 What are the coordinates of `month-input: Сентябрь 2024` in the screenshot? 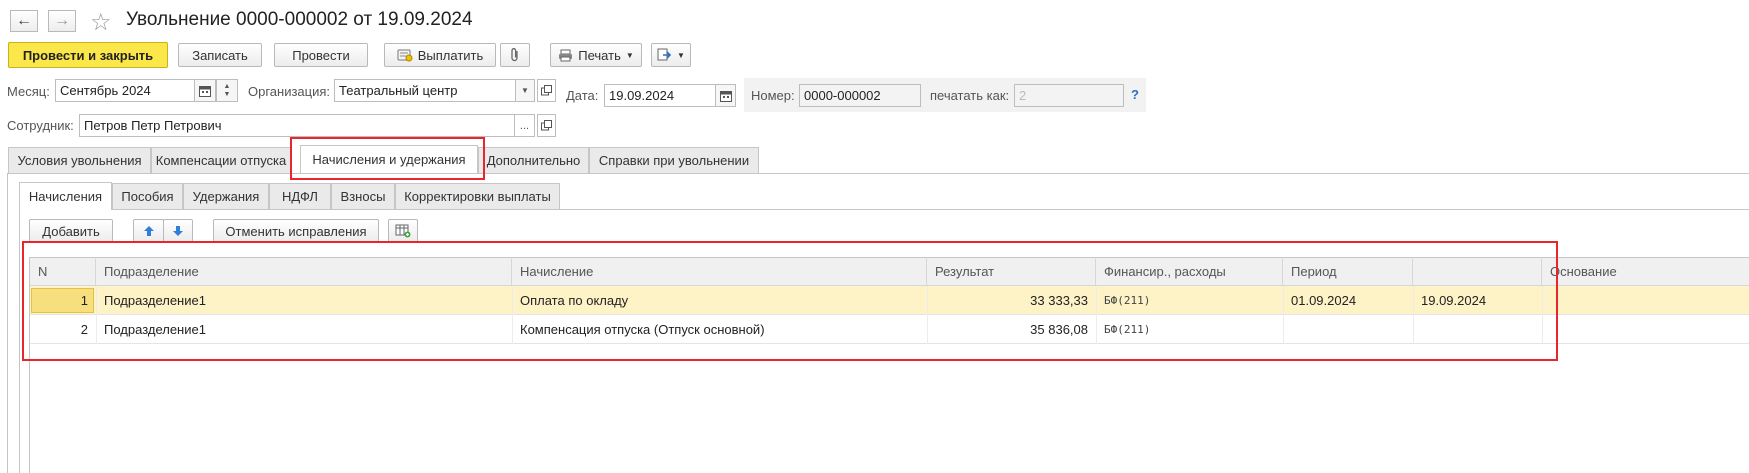 It's located at (125, 90).